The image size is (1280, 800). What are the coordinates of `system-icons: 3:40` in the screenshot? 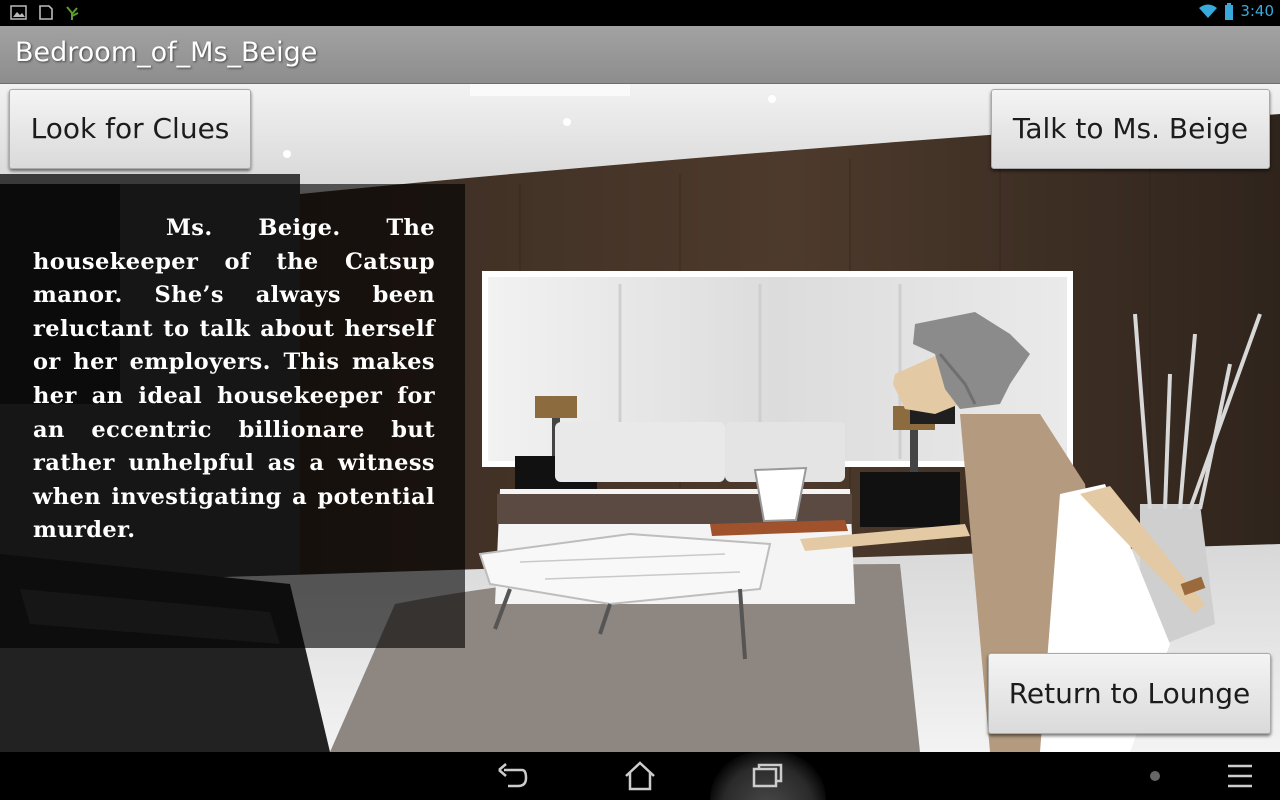 It's located at (1236, 11).